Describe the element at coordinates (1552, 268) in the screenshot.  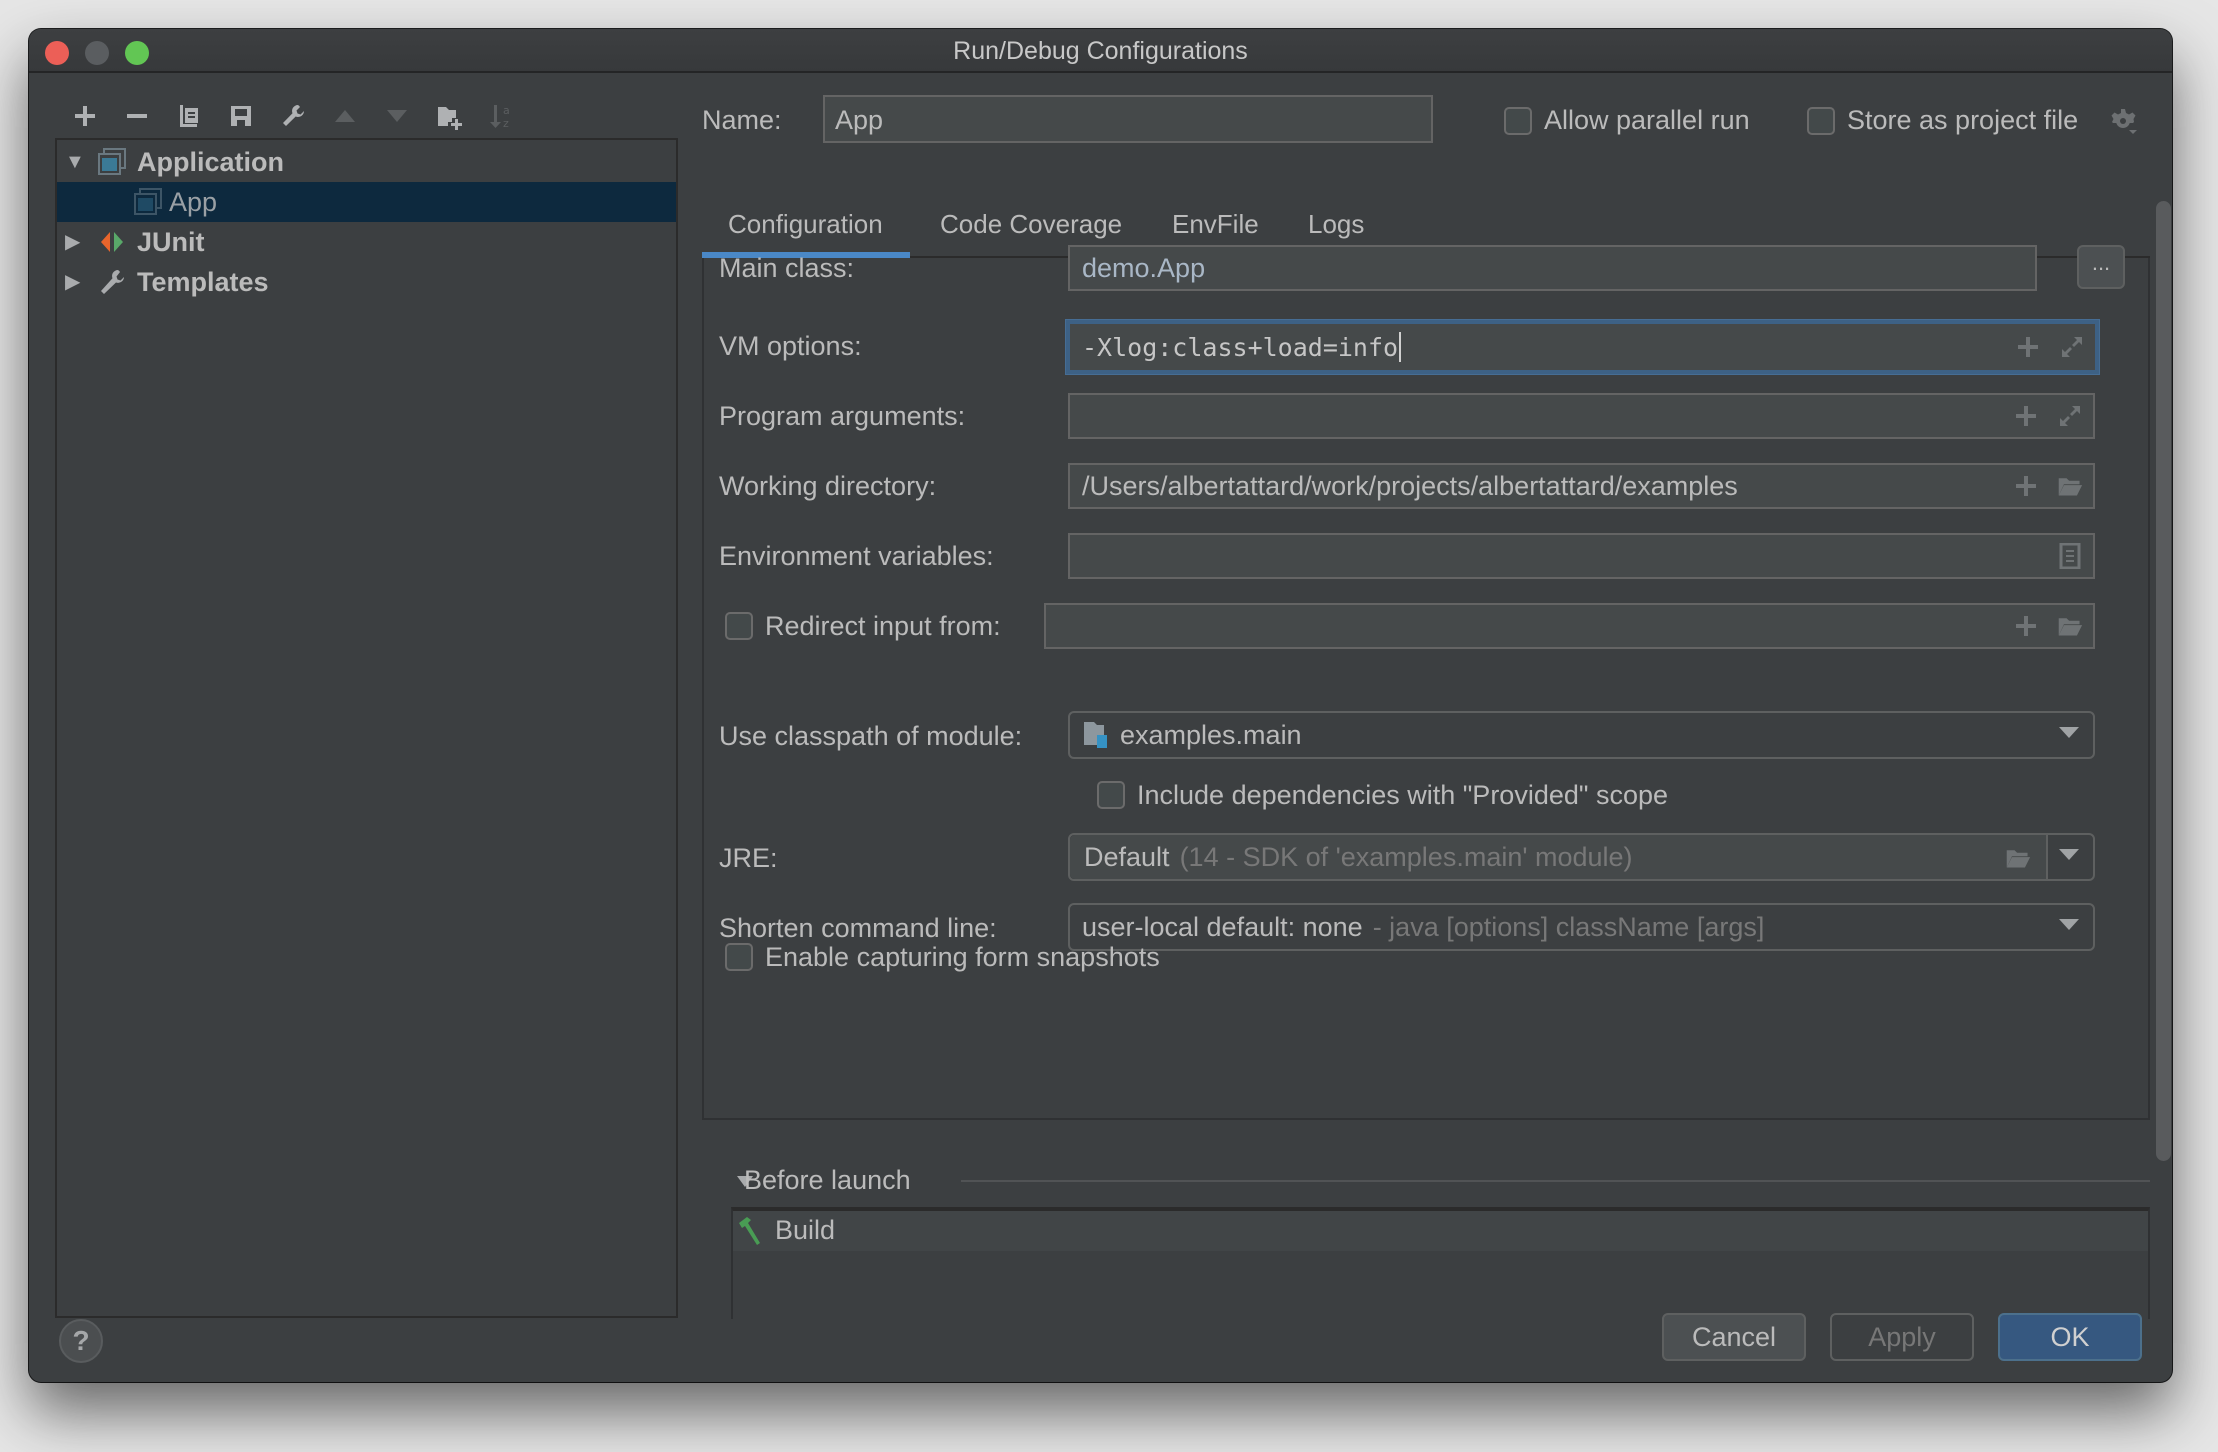
I see `main-class-input: demo.App` at that location.